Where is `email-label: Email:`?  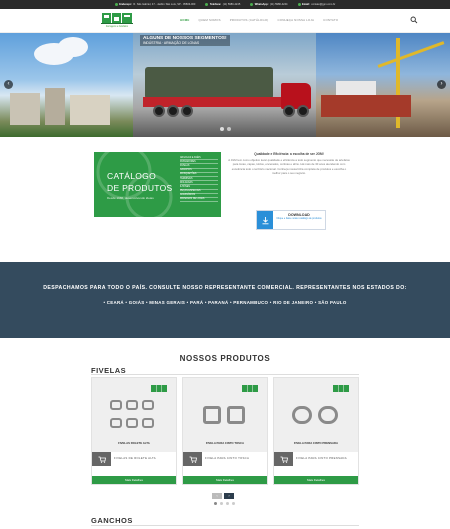
email-label: Email: is located at coordinates (306, 4).